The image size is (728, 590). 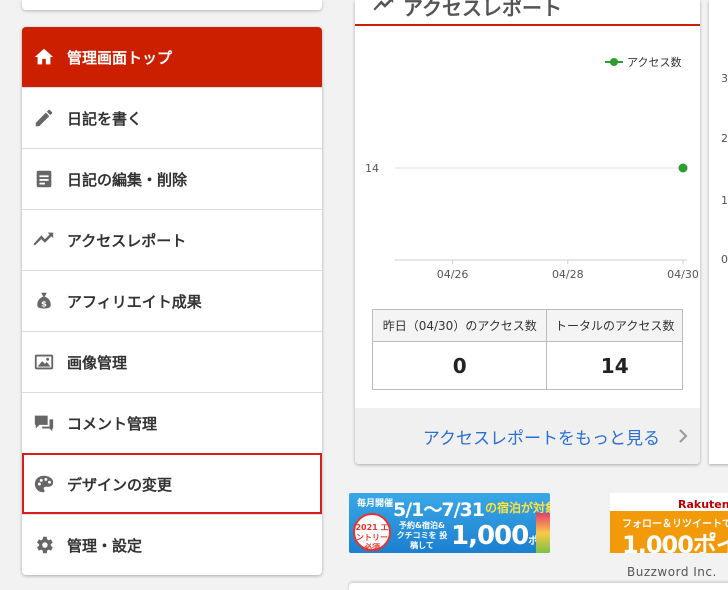 What do you see at coordinates (614, 365) in the screenshot?
I see `total-access-value: 14` at bounding box center [614, 365].